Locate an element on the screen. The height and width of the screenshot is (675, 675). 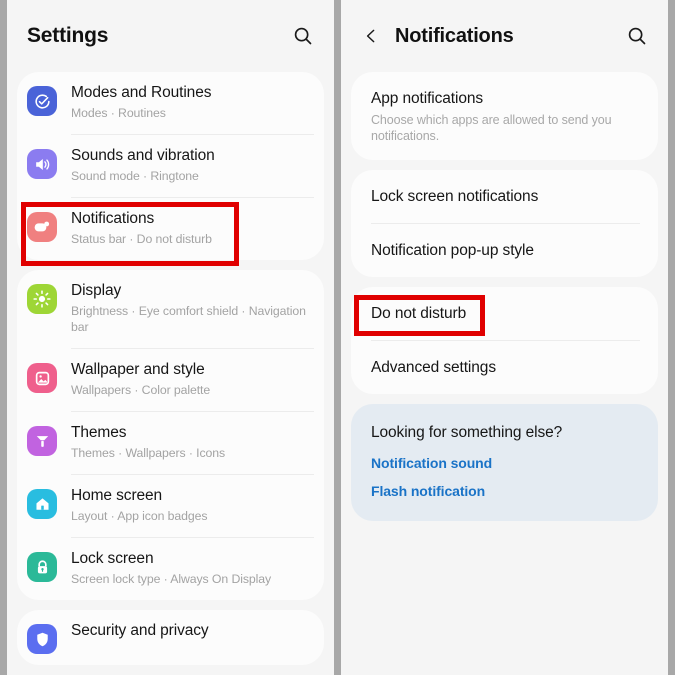
row-title: App notifications is located at coordinates (427, 98).